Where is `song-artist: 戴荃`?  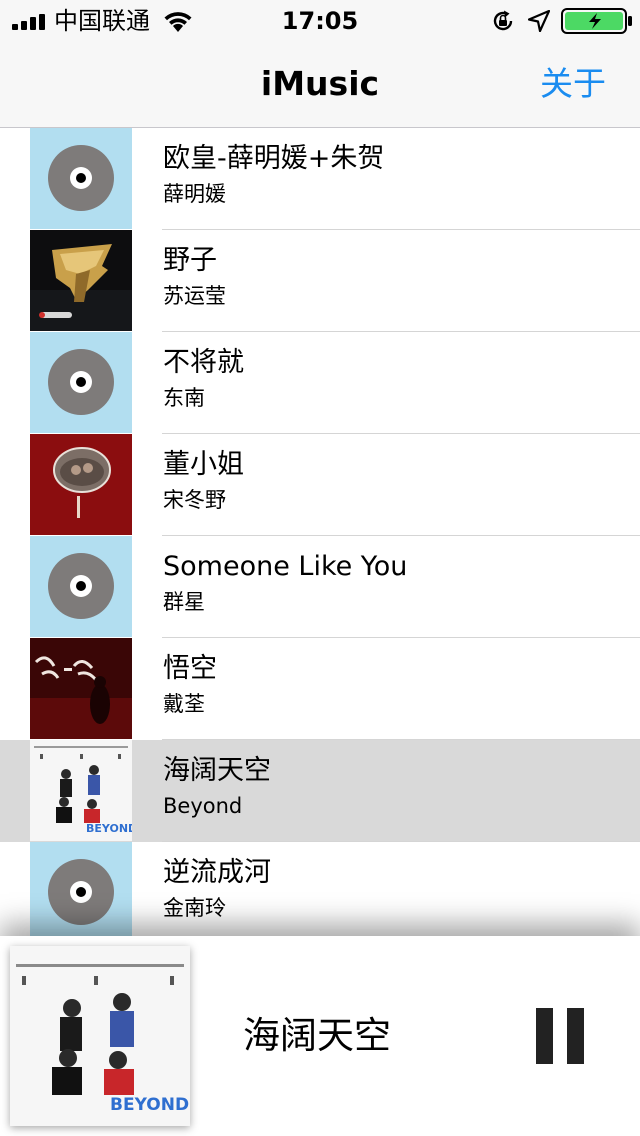 song-artist: 戴荃 is located at coordinates (184, 704).